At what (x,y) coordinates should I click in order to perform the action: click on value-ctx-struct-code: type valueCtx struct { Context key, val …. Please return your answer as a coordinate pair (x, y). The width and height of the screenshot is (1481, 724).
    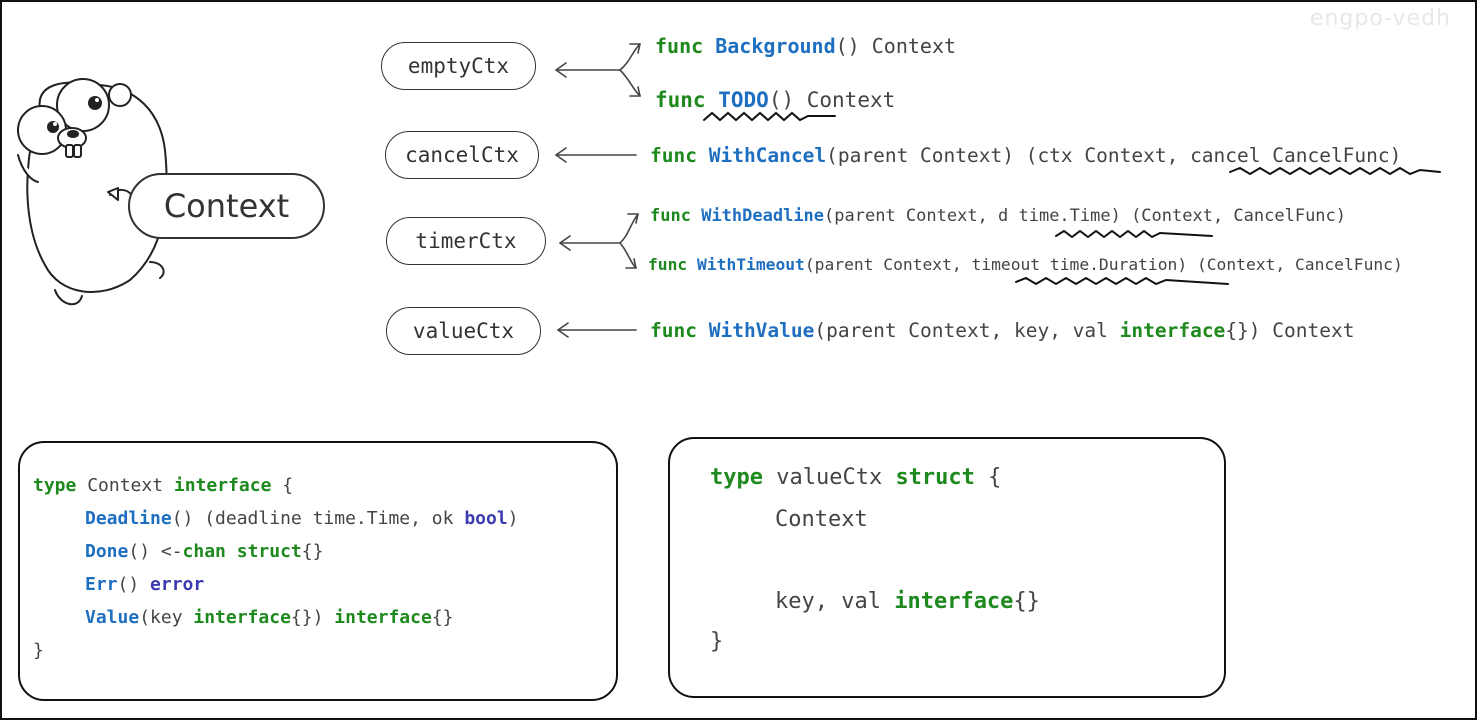
    Looking at the image, I should click on (947, 567).